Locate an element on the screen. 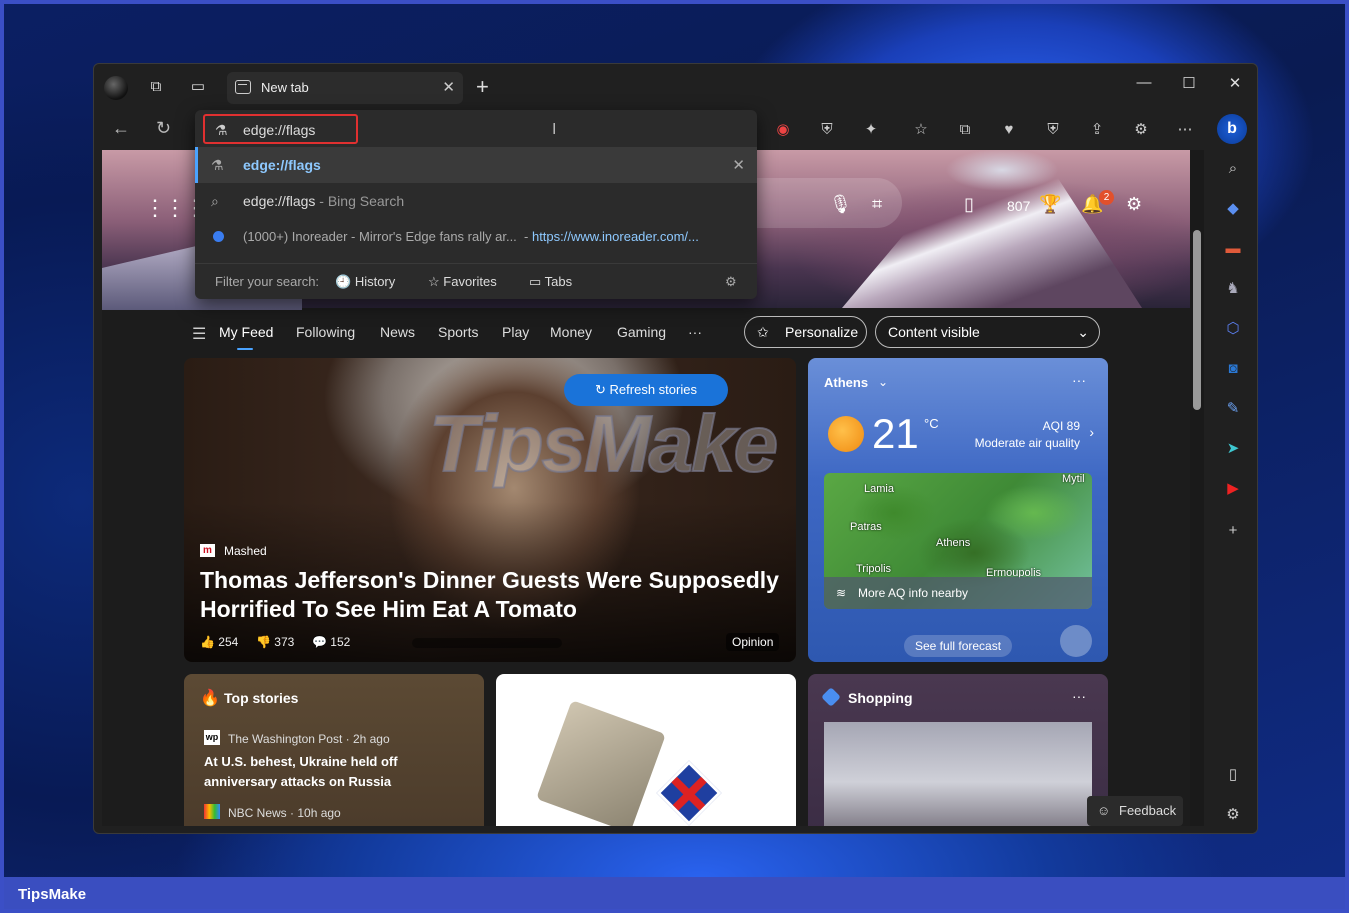 Image resolution: width=1349 pixels, height=913 pixels. tab-new-tab: New tab ✕ is located at coordinates (345, 88).